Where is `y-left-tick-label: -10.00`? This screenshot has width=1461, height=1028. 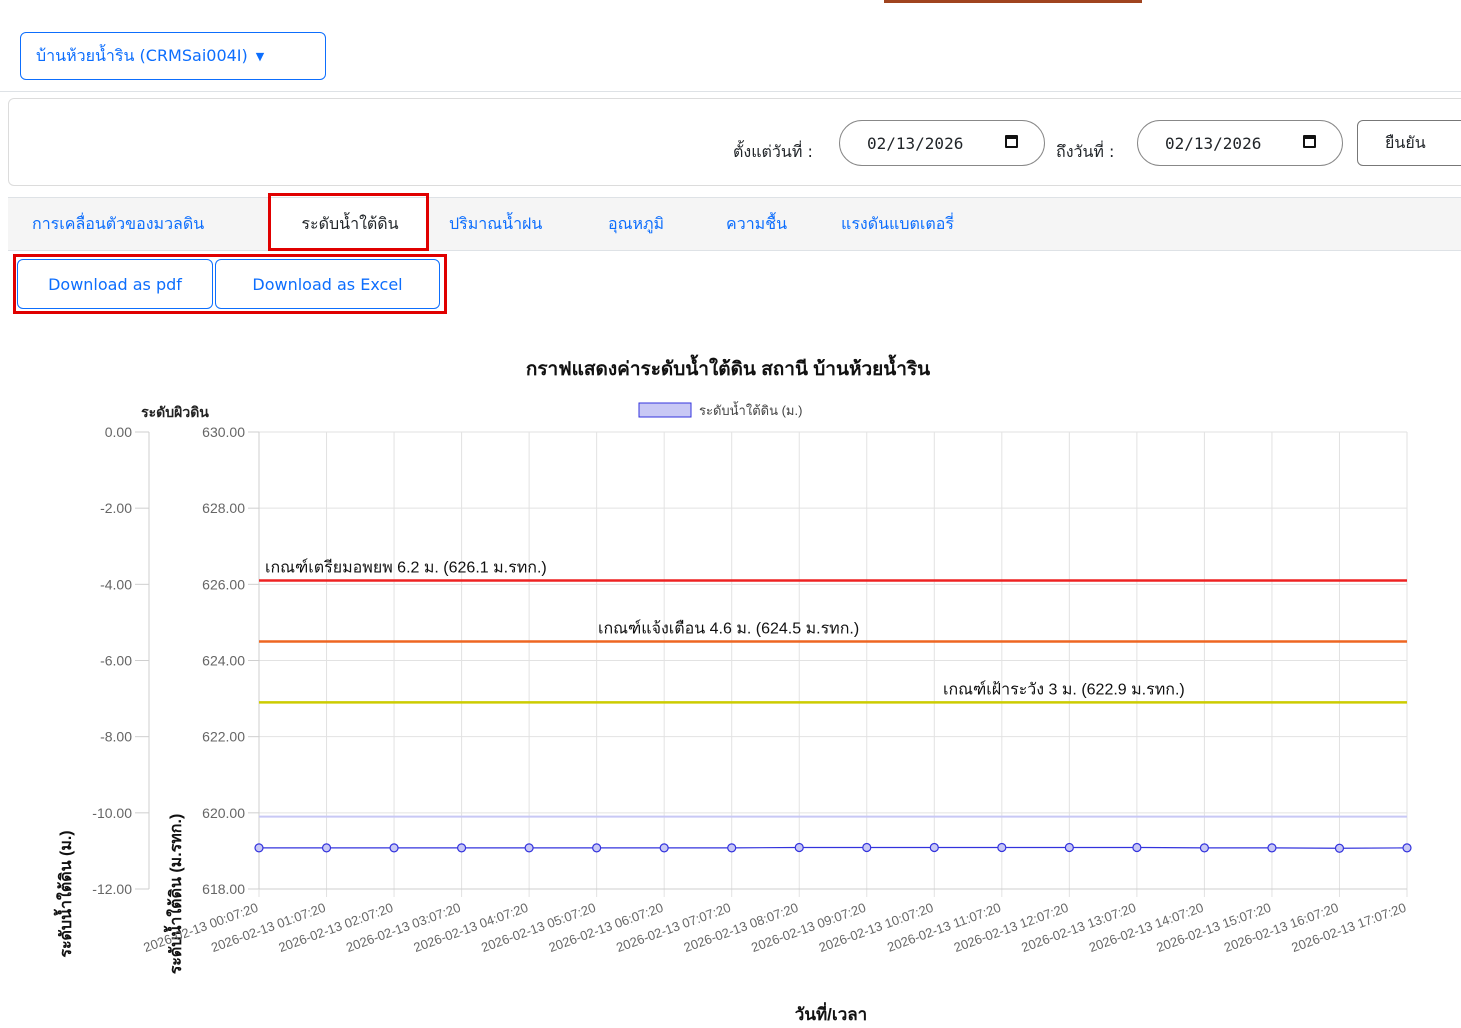
y-left-tick-label: -10.00 is located at coordinates (112, 813).